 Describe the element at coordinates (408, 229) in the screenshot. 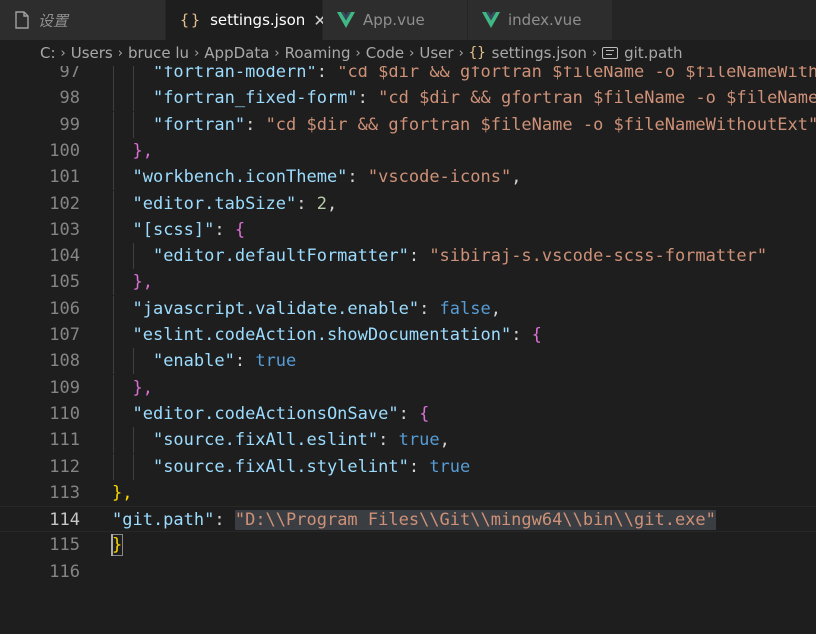

I see `code-line: 103 "[scss]": {` at that location.